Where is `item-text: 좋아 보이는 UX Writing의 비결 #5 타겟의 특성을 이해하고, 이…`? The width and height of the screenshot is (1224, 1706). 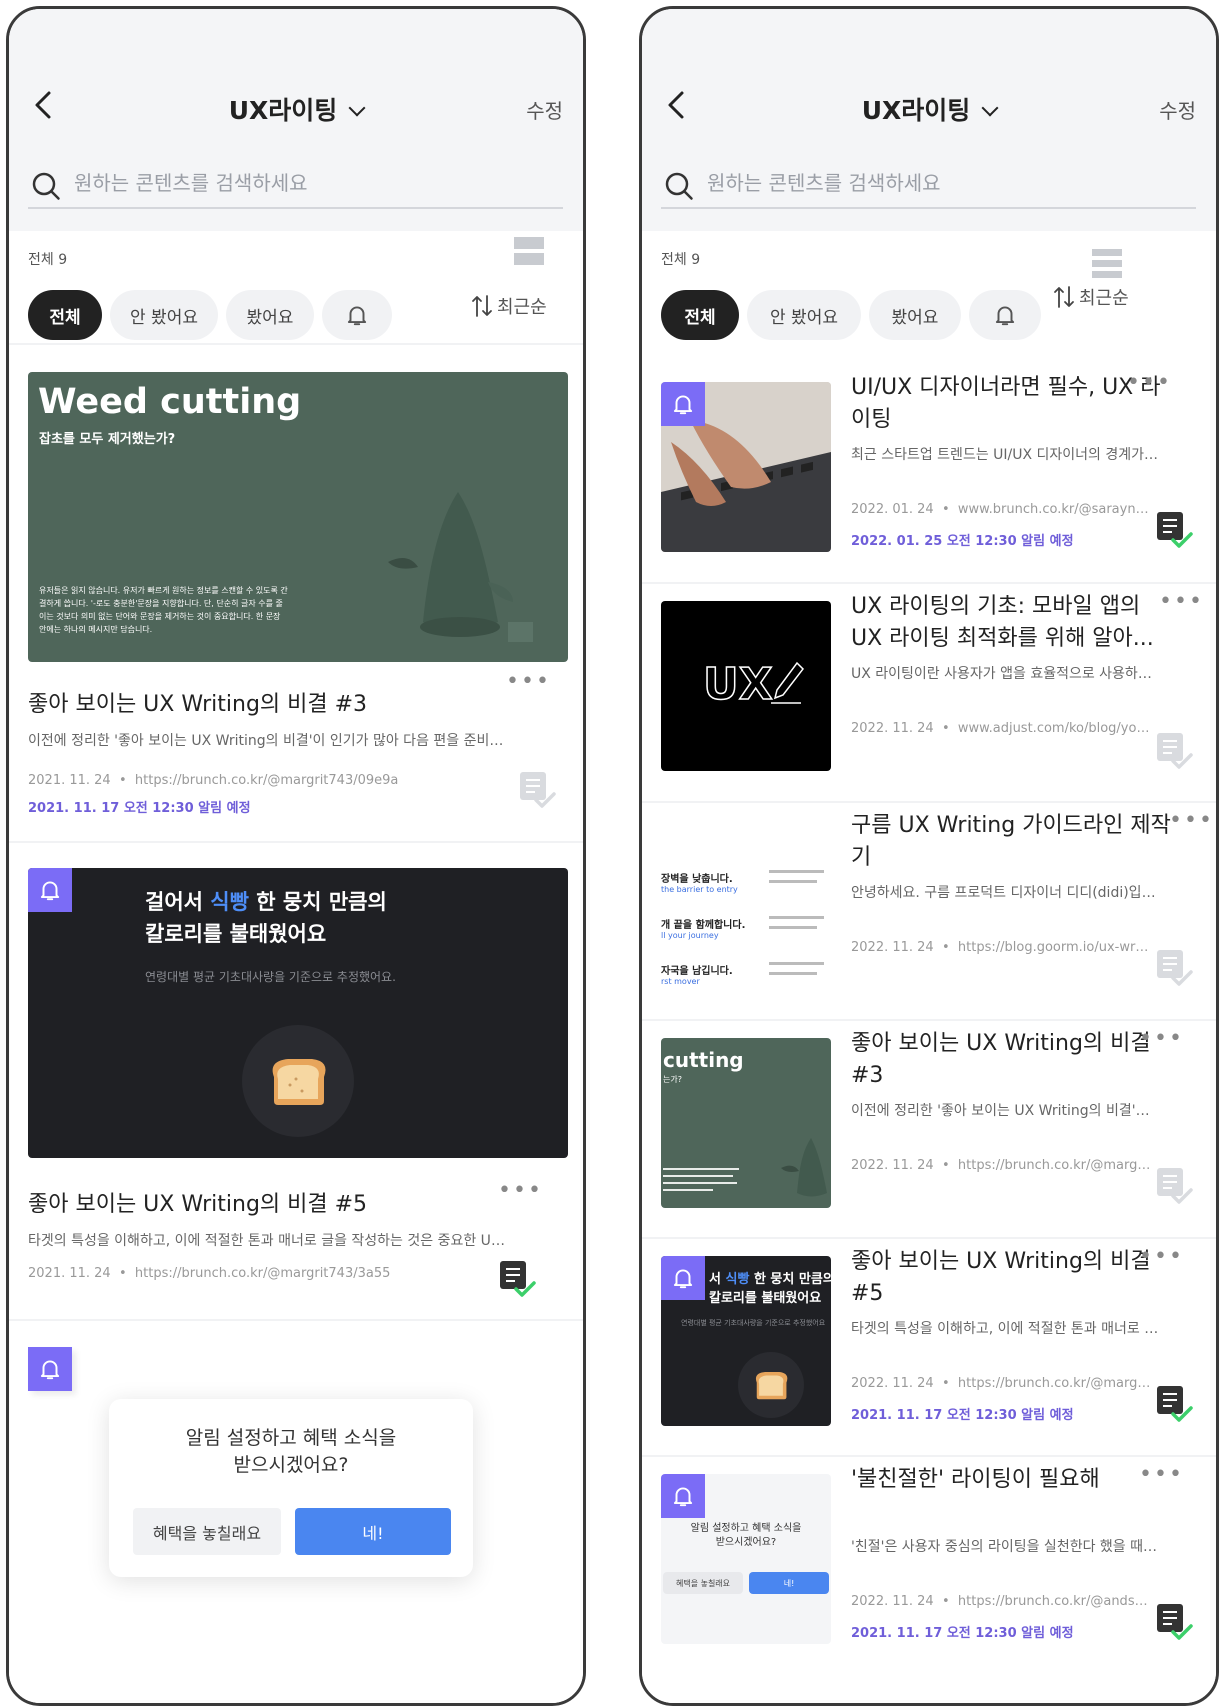 item-text: 좋아 보이는 UX Writing의 비결 #5 타겟의 특성을 이해하고, 이… is located at coordinates (1013, 1292).